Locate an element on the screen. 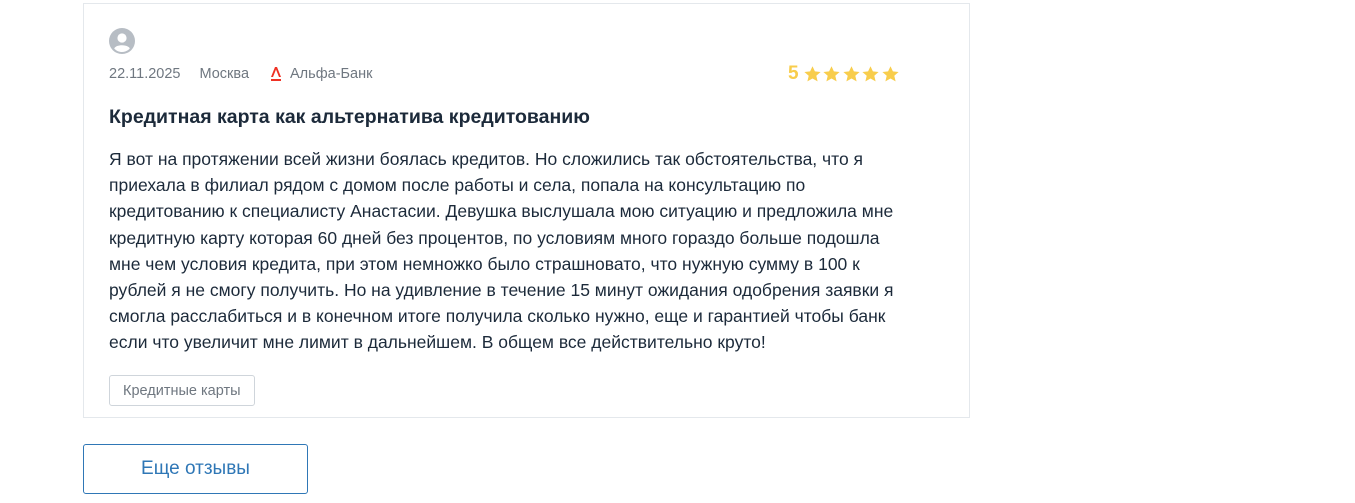  review-date: 22.11.2025 is located at coordinates (145, 74).